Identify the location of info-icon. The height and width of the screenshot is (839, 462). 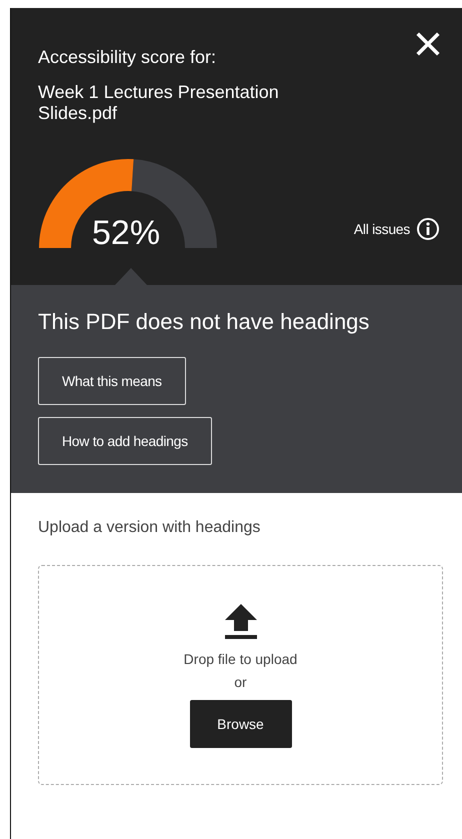
(428, 229).